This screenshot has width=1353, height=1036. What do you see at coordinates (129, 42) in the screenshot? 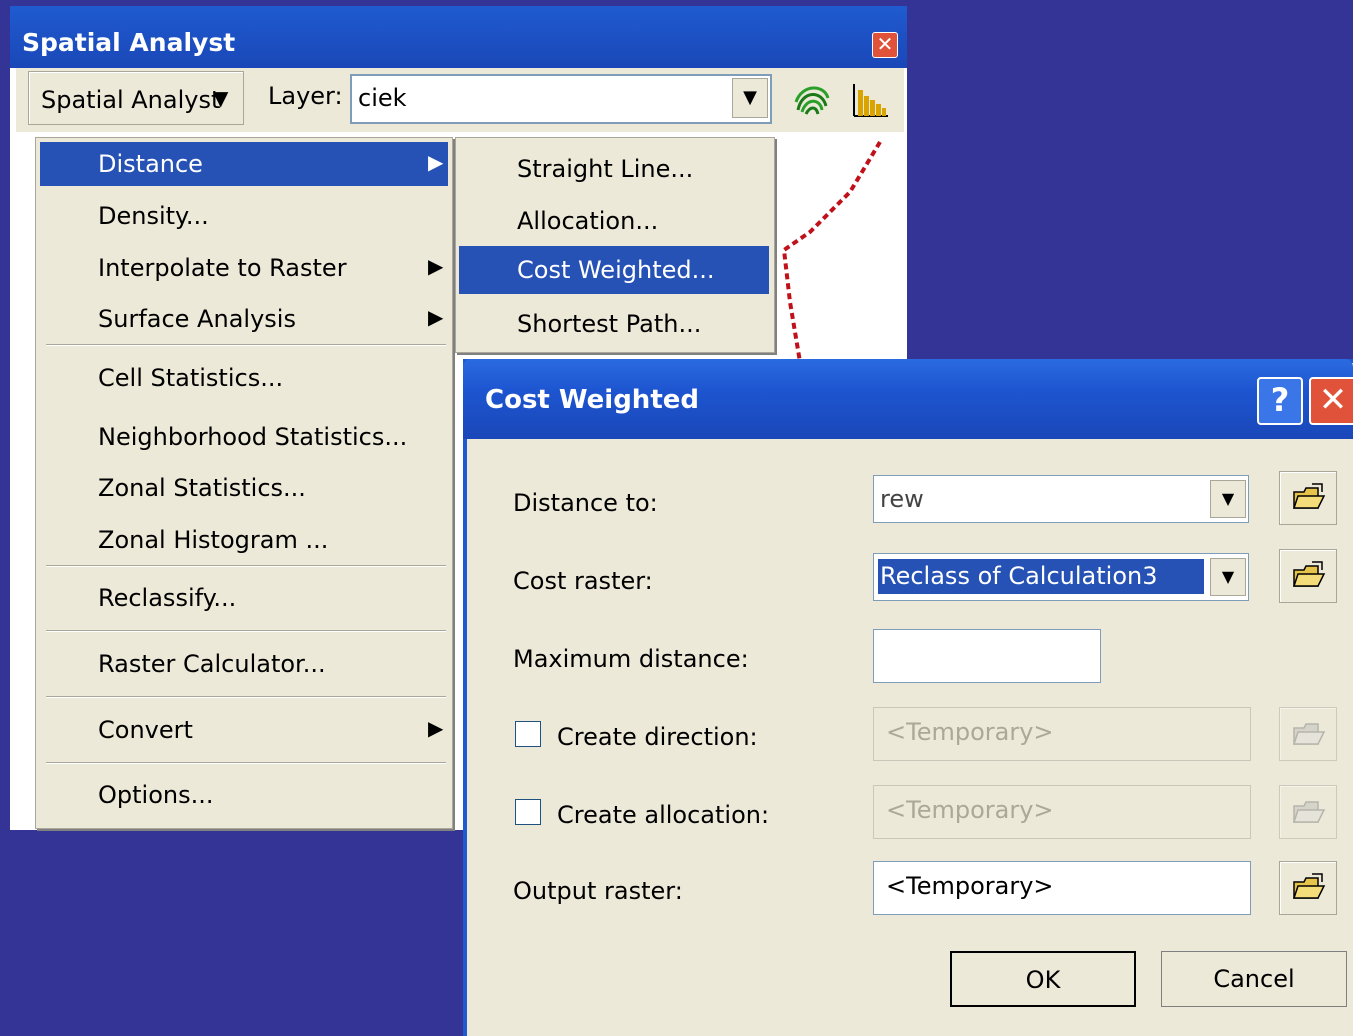
I see `toolbar-title: Spatial Analyst` at bounding box center [129, 42].